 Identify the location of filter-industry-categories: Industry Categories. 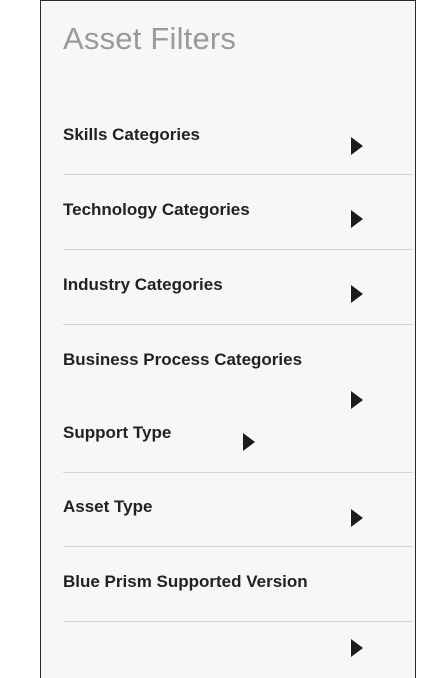
(238, 298).